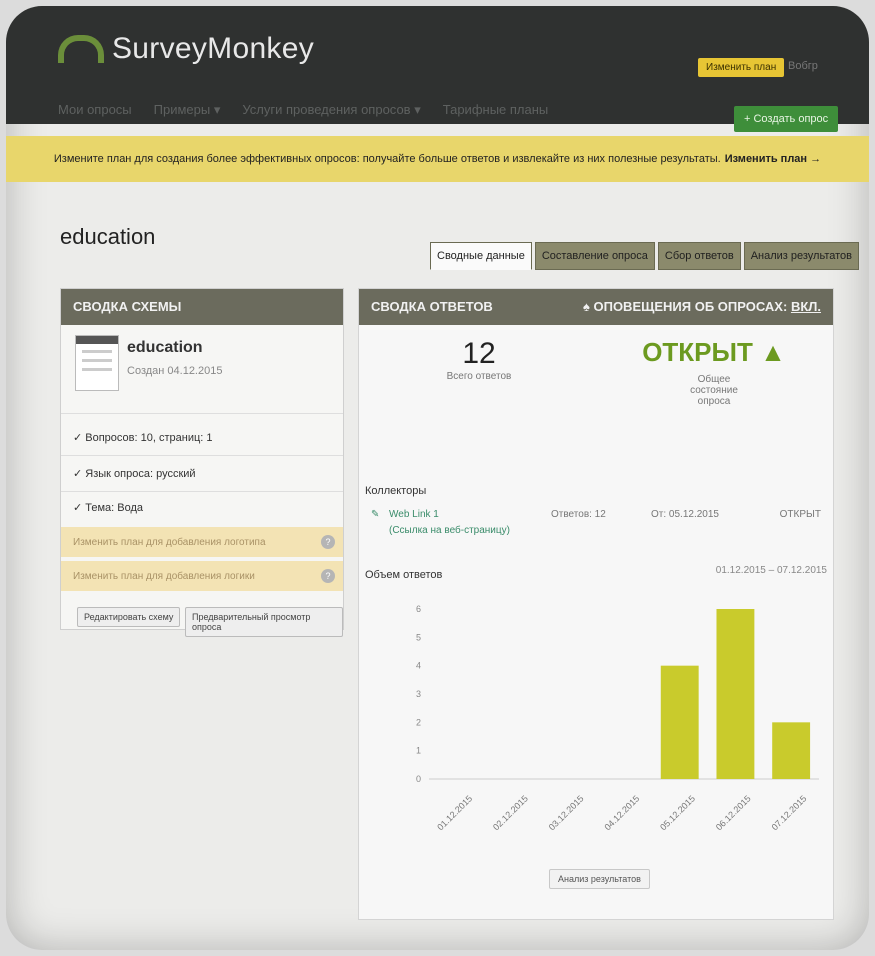 Image resolution: width=875 pixels, height=956 pixels. What do you see at coordinates (418, 779) in the screenshot?
I see `y-tick-label: 0` at bounding box center [418, 779].